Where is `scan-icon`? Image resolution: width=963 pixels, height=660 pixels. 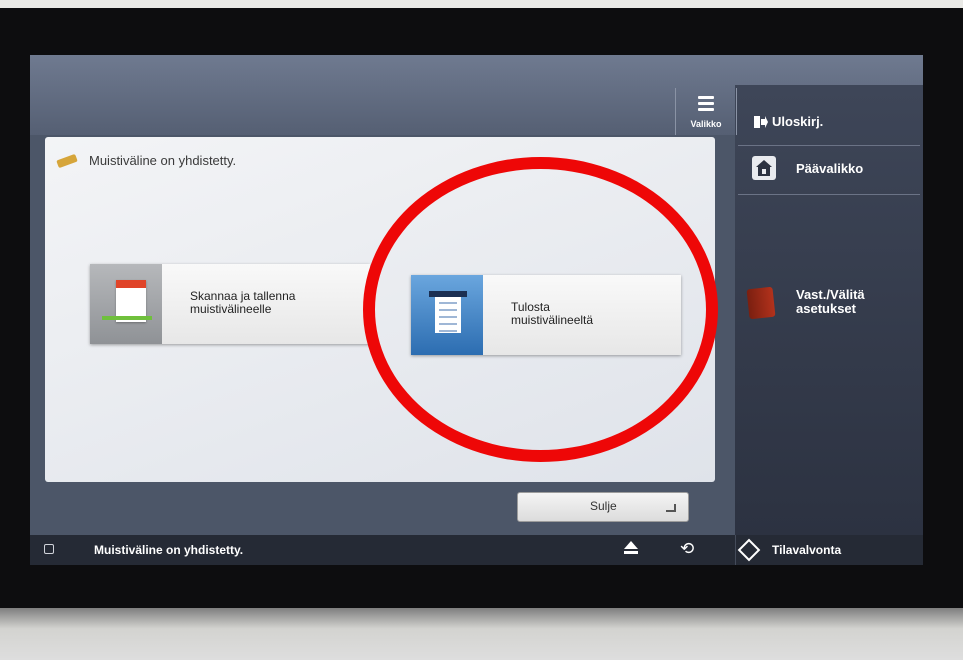 scan-icon is located at coordinates (126, 304).